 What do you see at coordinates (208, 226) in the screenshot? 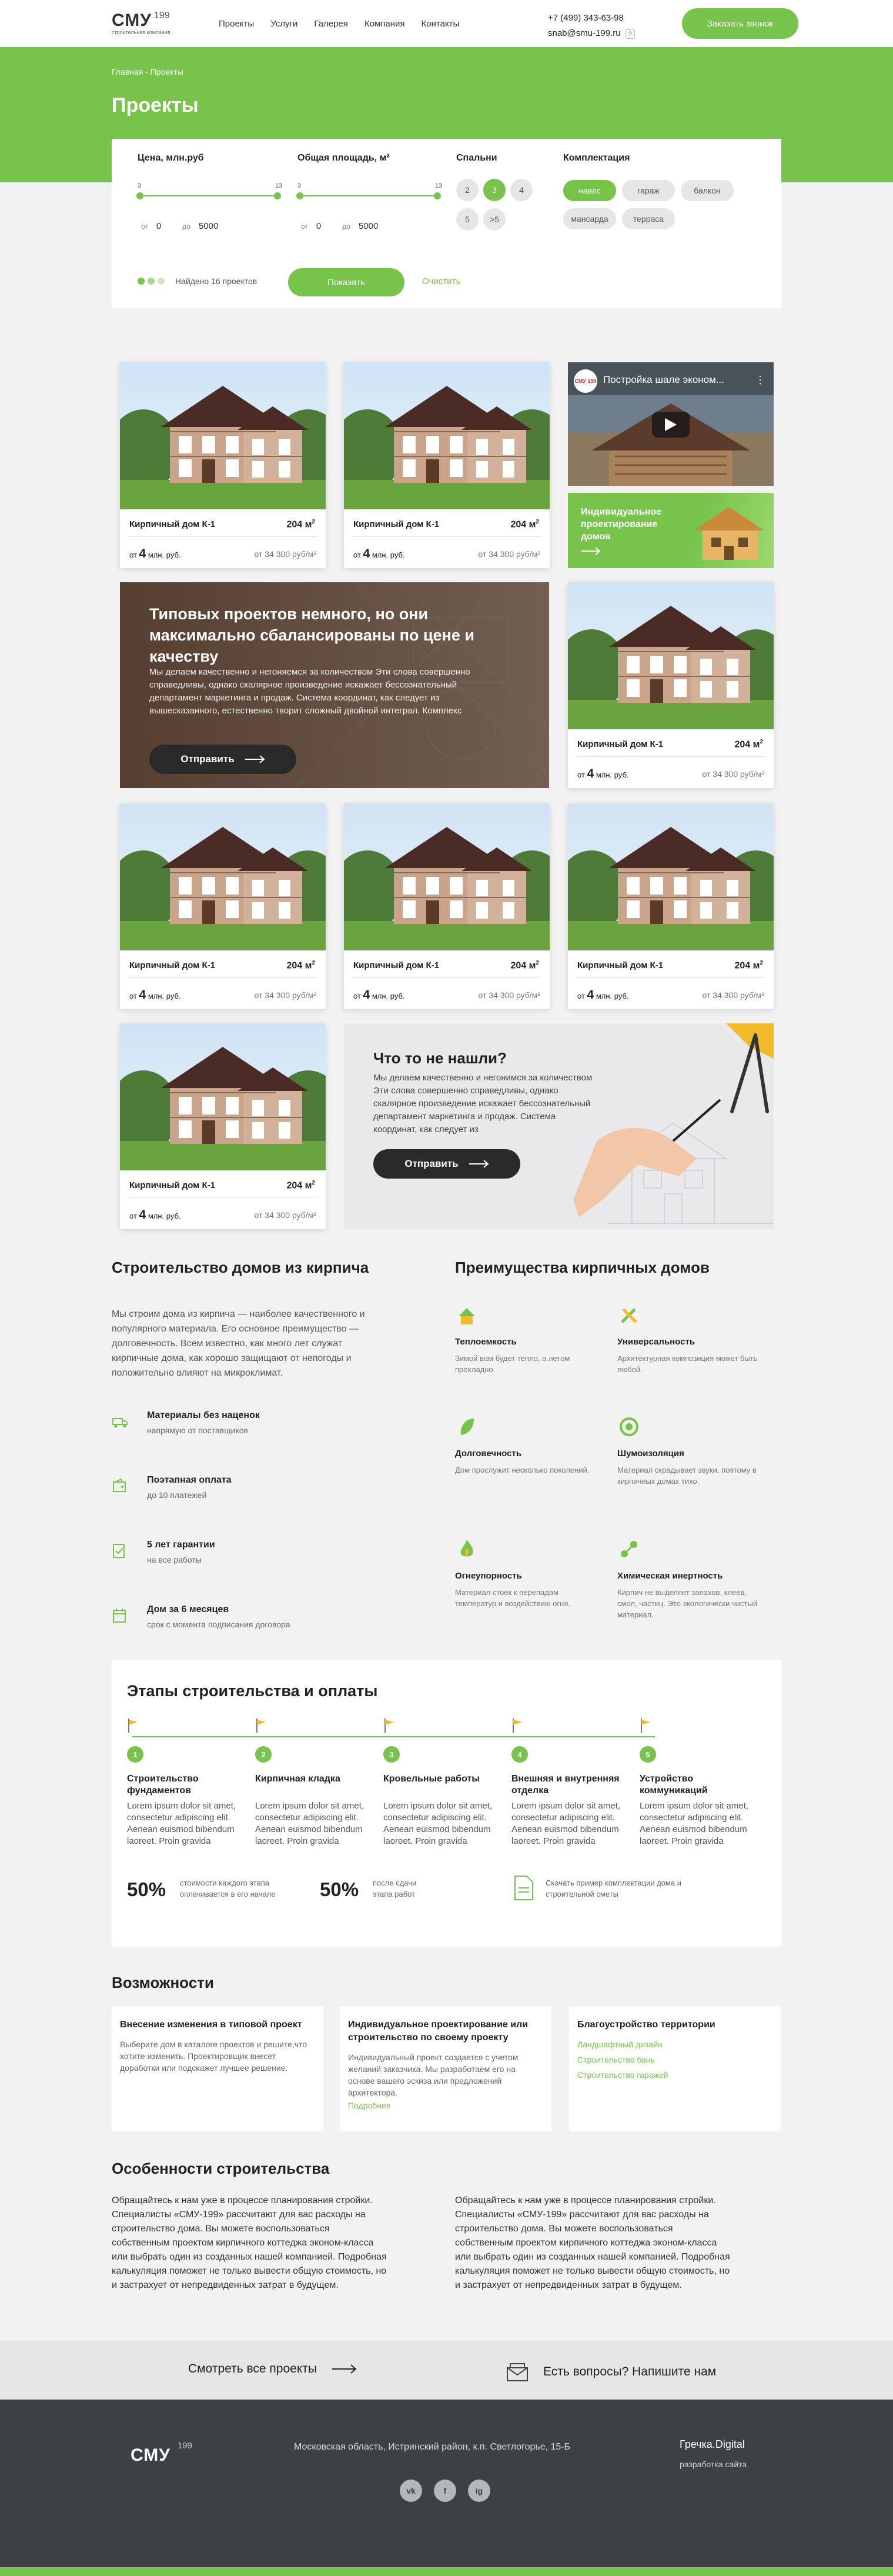
I see `price-to-input: 5000` at bounding box center [208, 226].